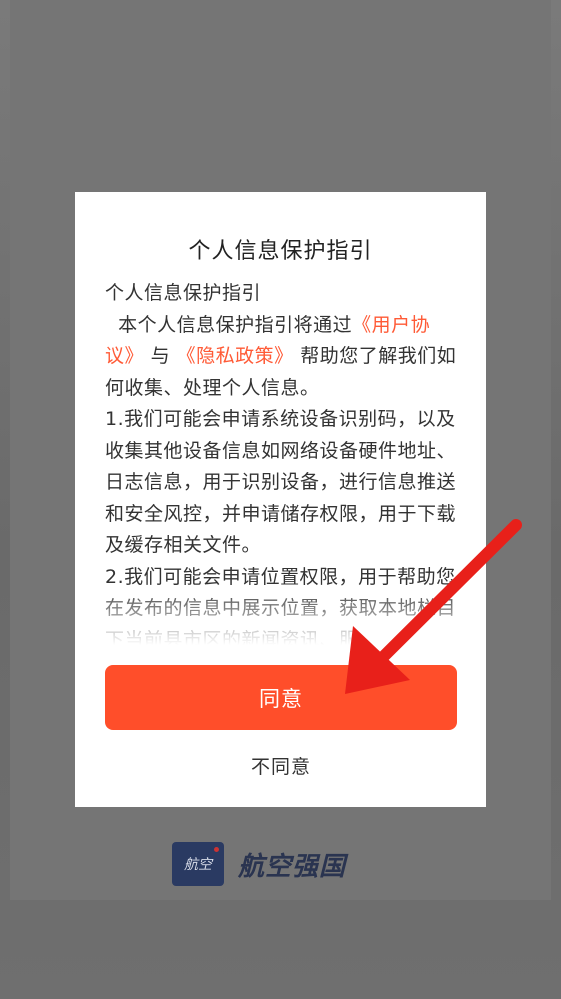 This screenshot has width=561, height=999. I want to click on agree-button: 同意, so click(281, 697).